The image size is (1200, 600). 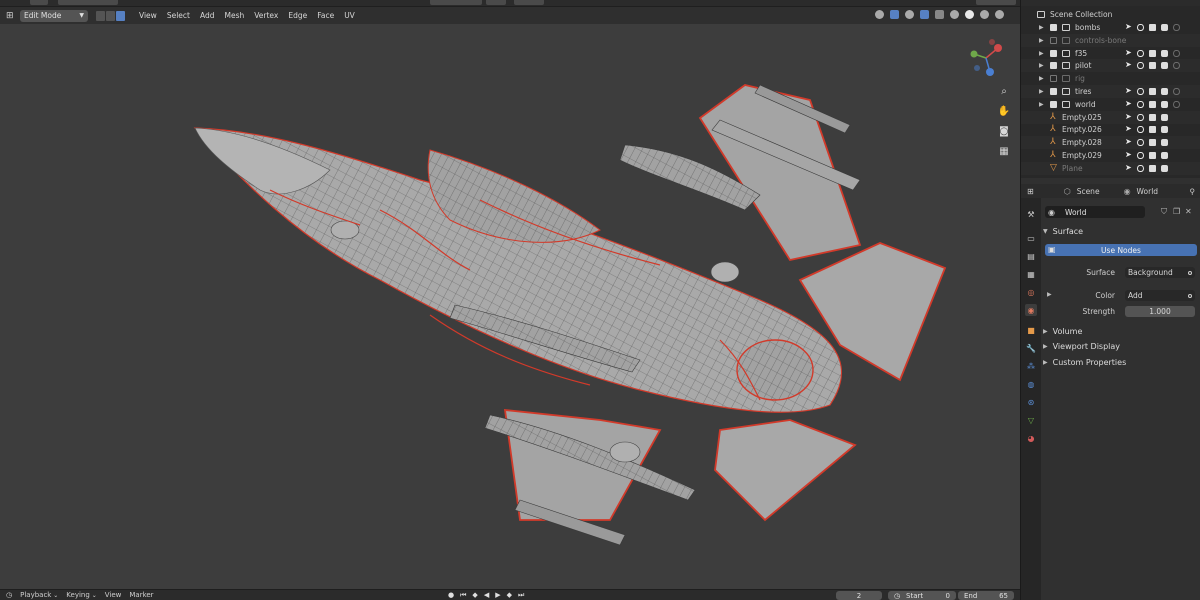 I want to click on outliner-row: ▶ rig, so click(x=1110, y=78).